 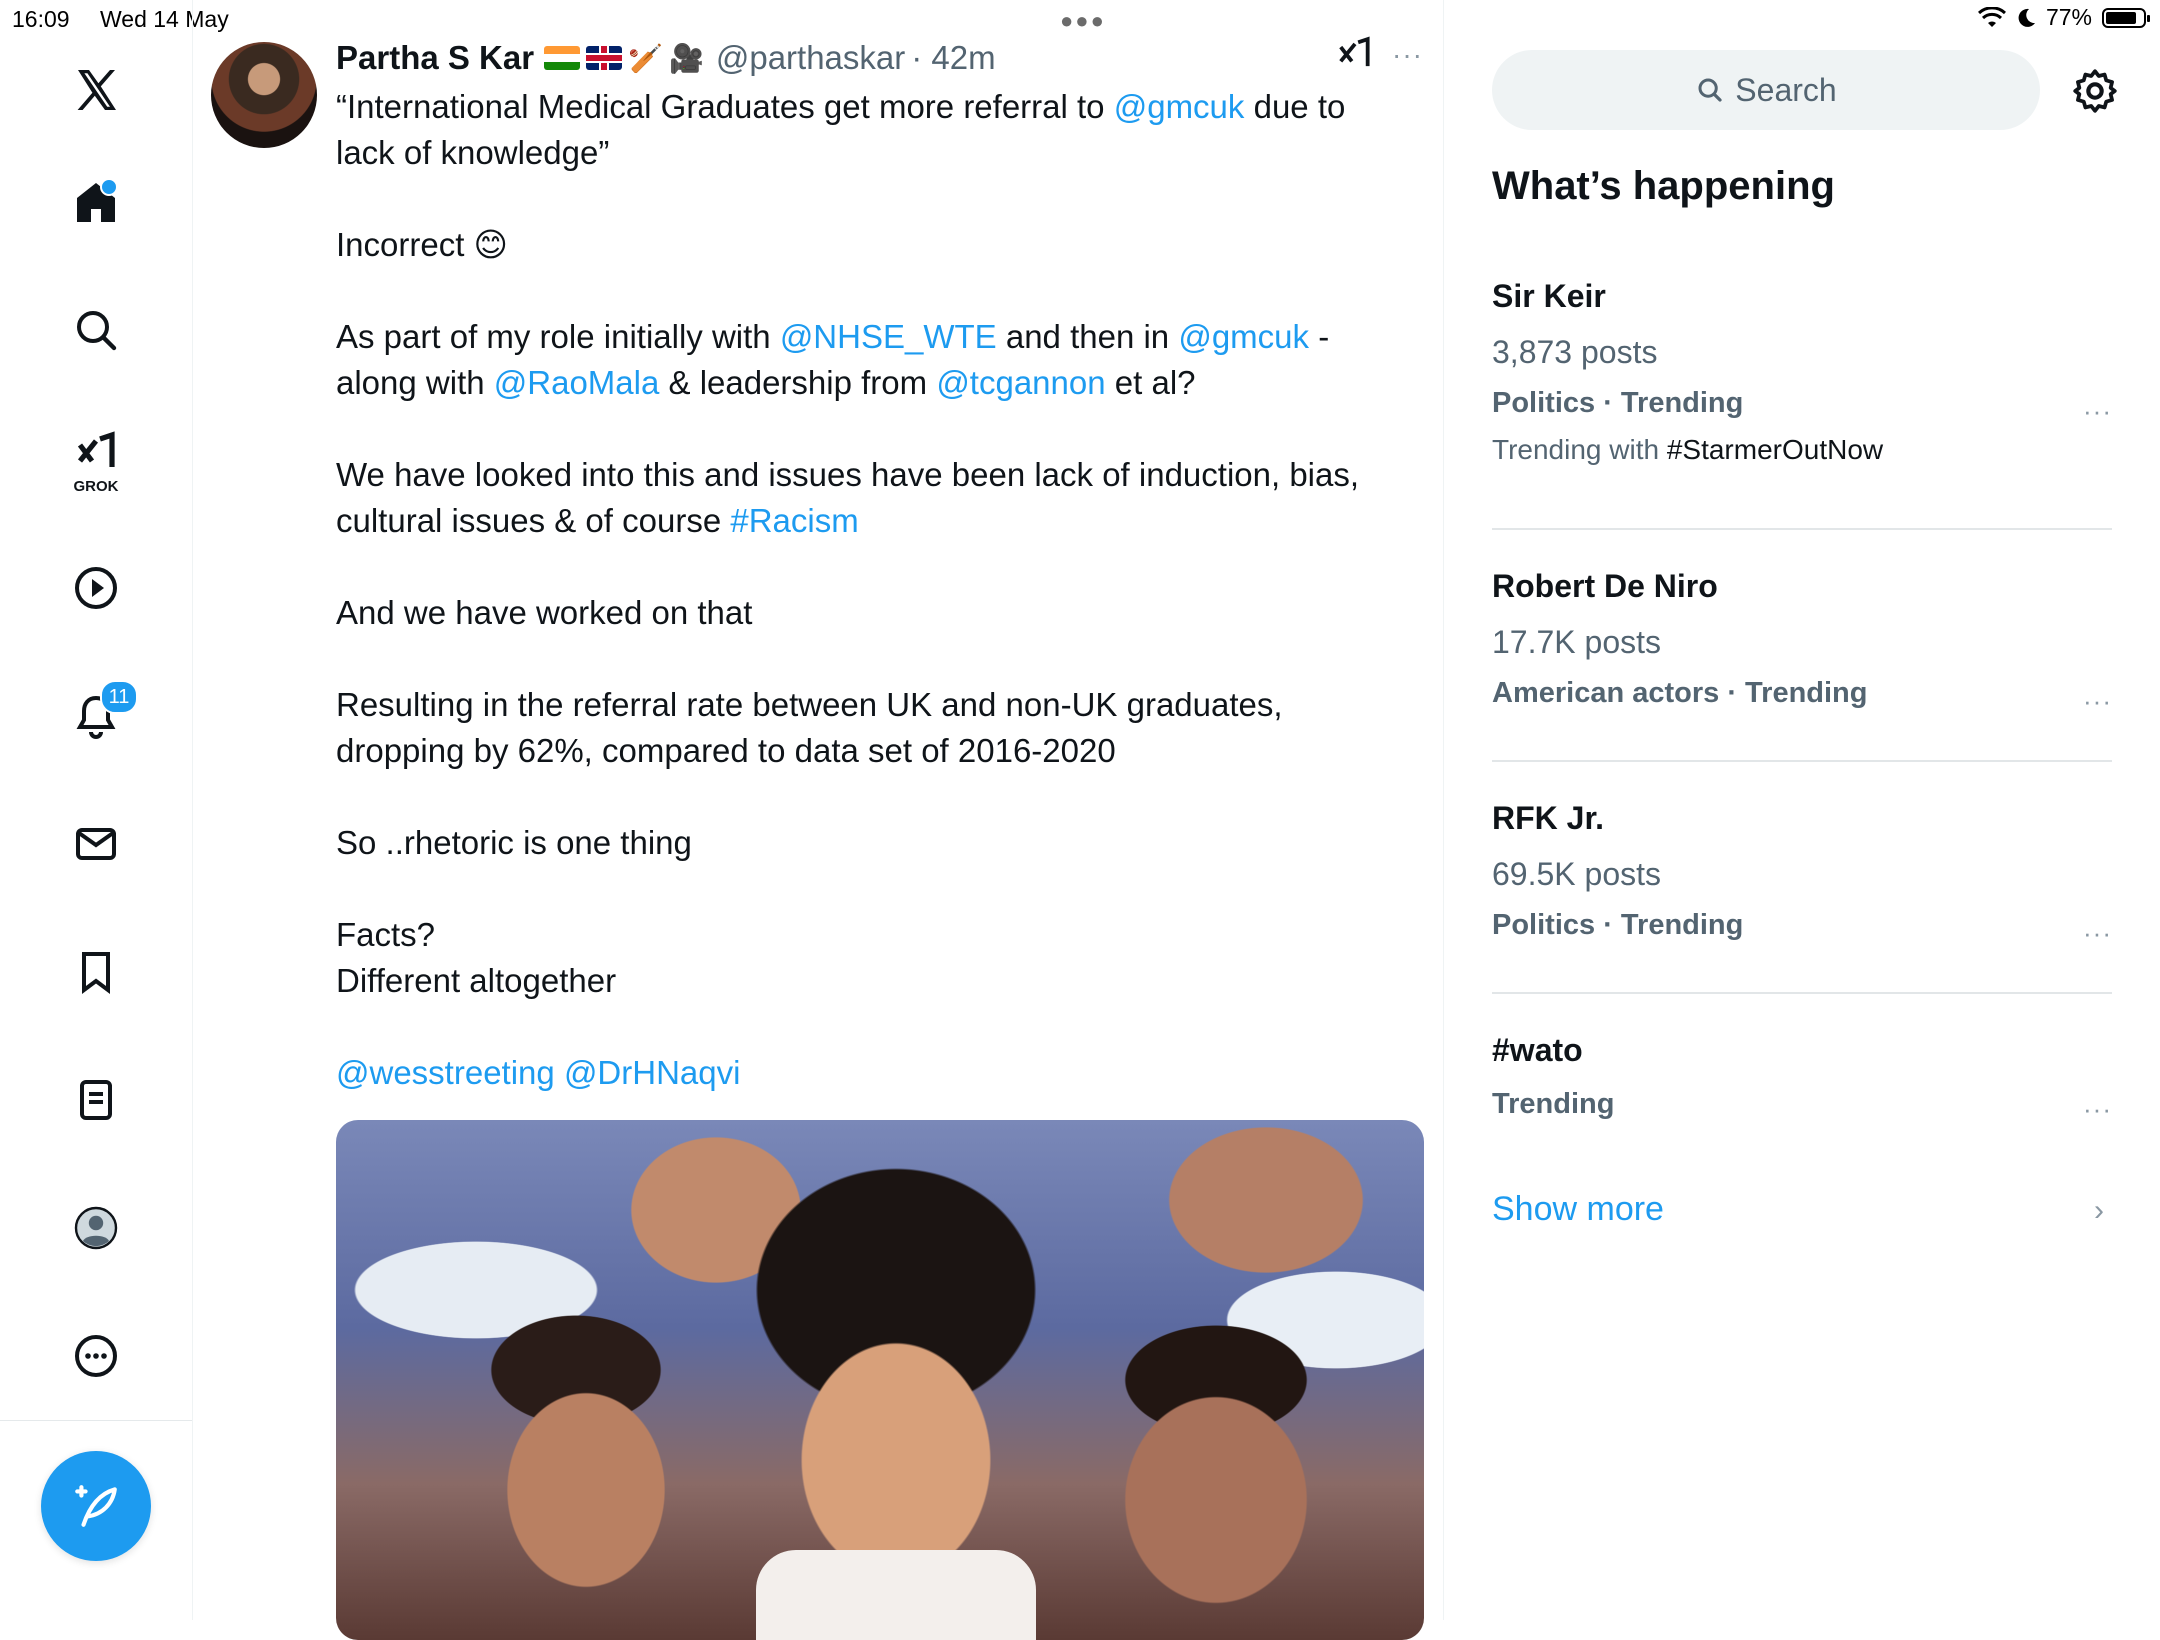 I want to click on profile-avatar-icon, so click(x=96, y=1228).